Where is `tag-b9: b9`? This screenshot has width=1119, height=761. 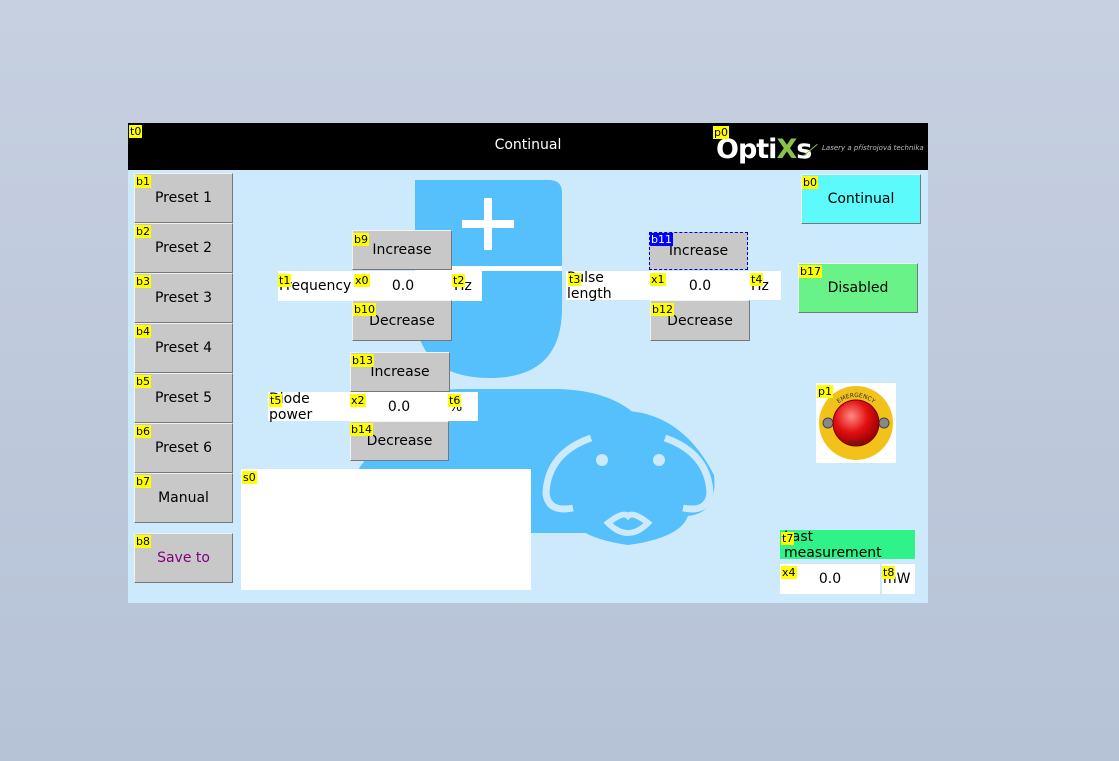
tag-b9: b9 is located at coordinates (361, 239).